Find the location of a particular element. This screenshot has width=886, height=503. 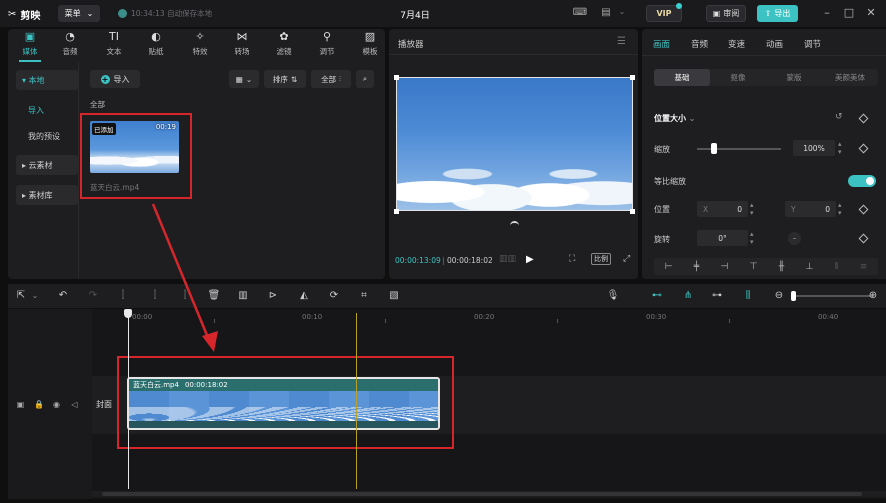

annotation-arrow is located at coordinates (184, 277).